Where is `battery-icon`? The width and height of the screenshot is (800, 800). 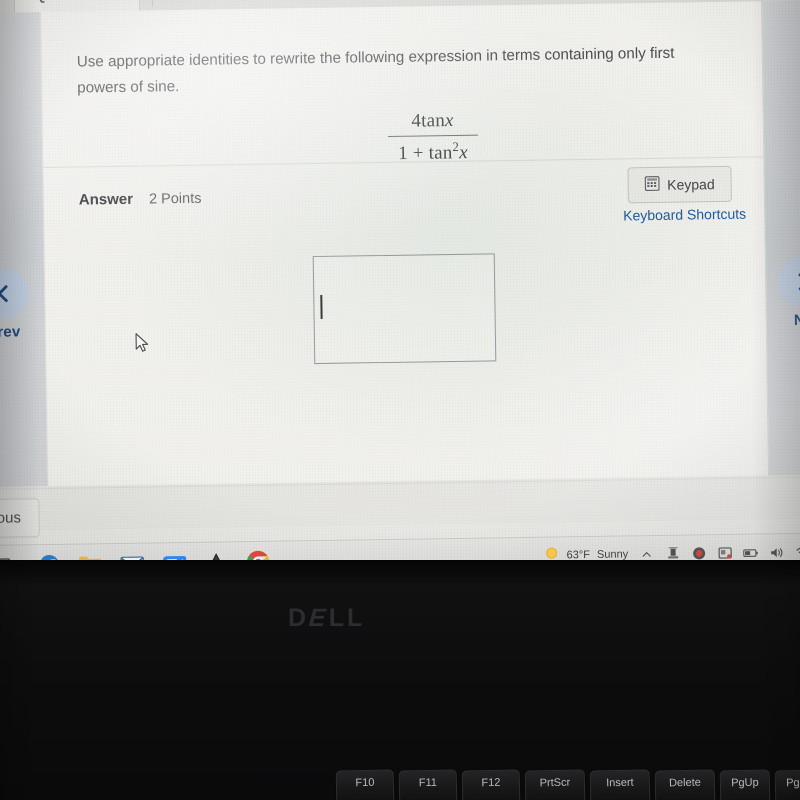 battery-icon is located at coordinates (750, 552).